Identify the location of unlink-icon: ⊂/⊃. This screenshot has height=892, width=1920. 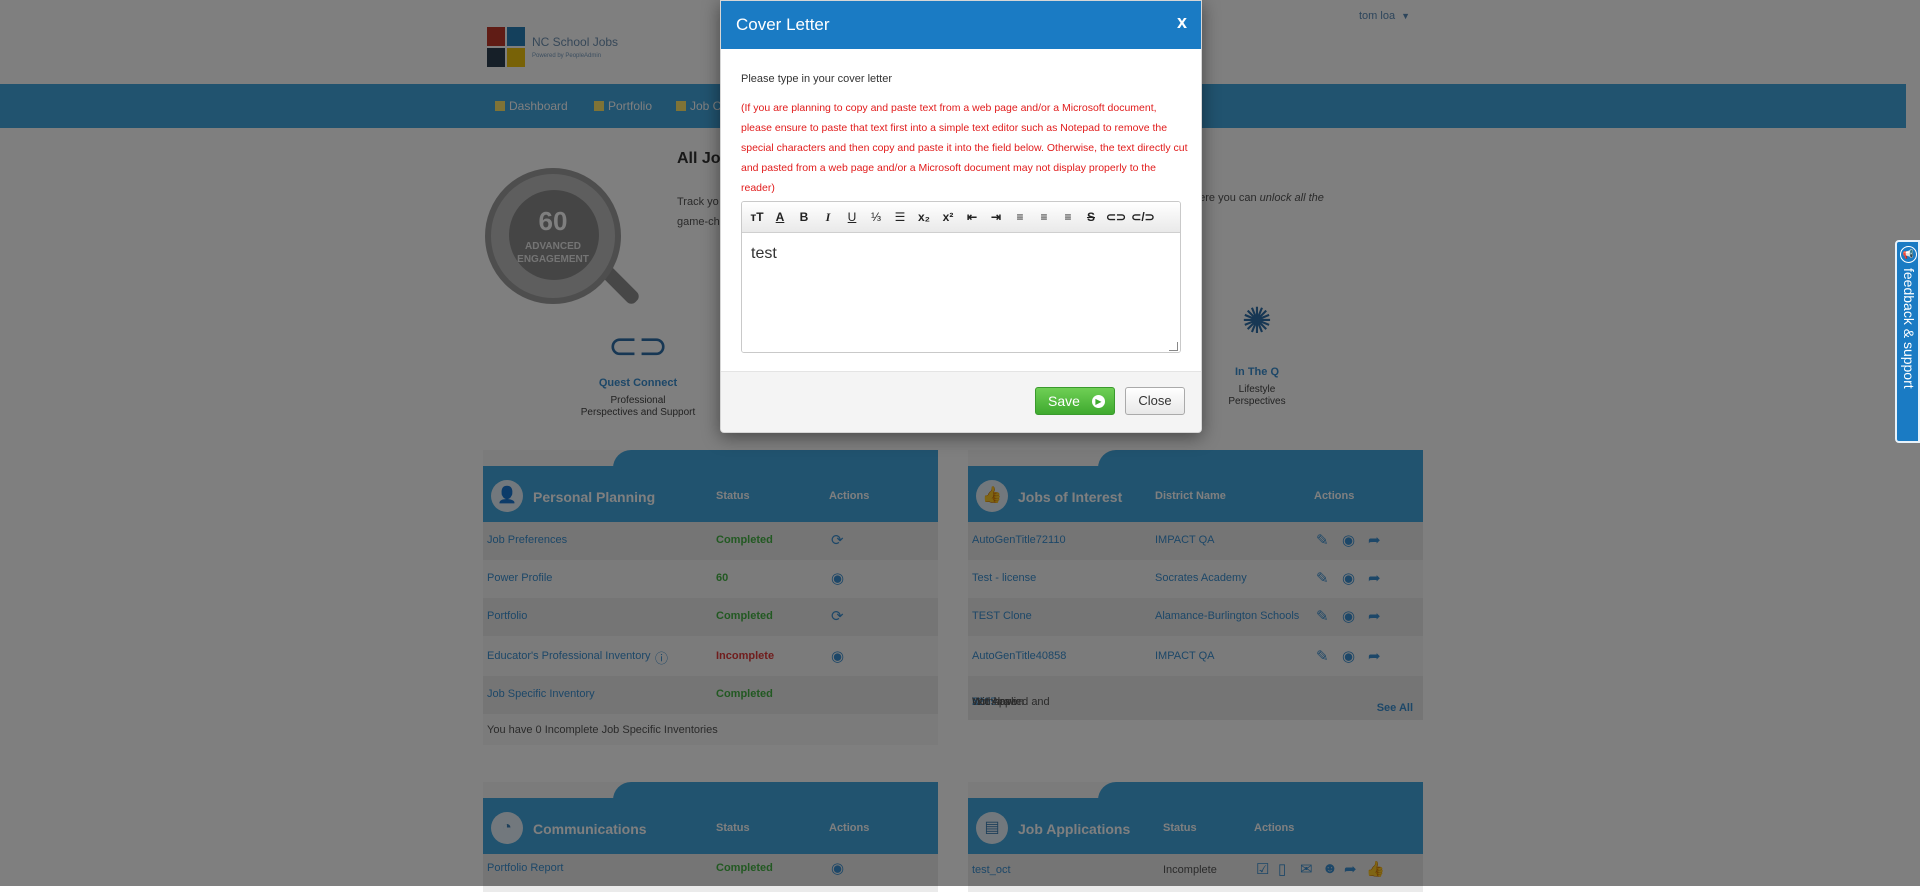
(1143, 217).